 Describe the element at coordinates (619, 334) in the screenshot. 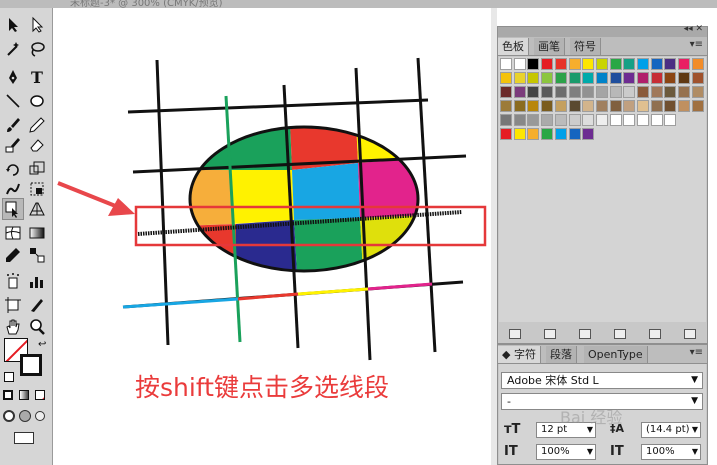

I see `new-color-group-icon` at that location.